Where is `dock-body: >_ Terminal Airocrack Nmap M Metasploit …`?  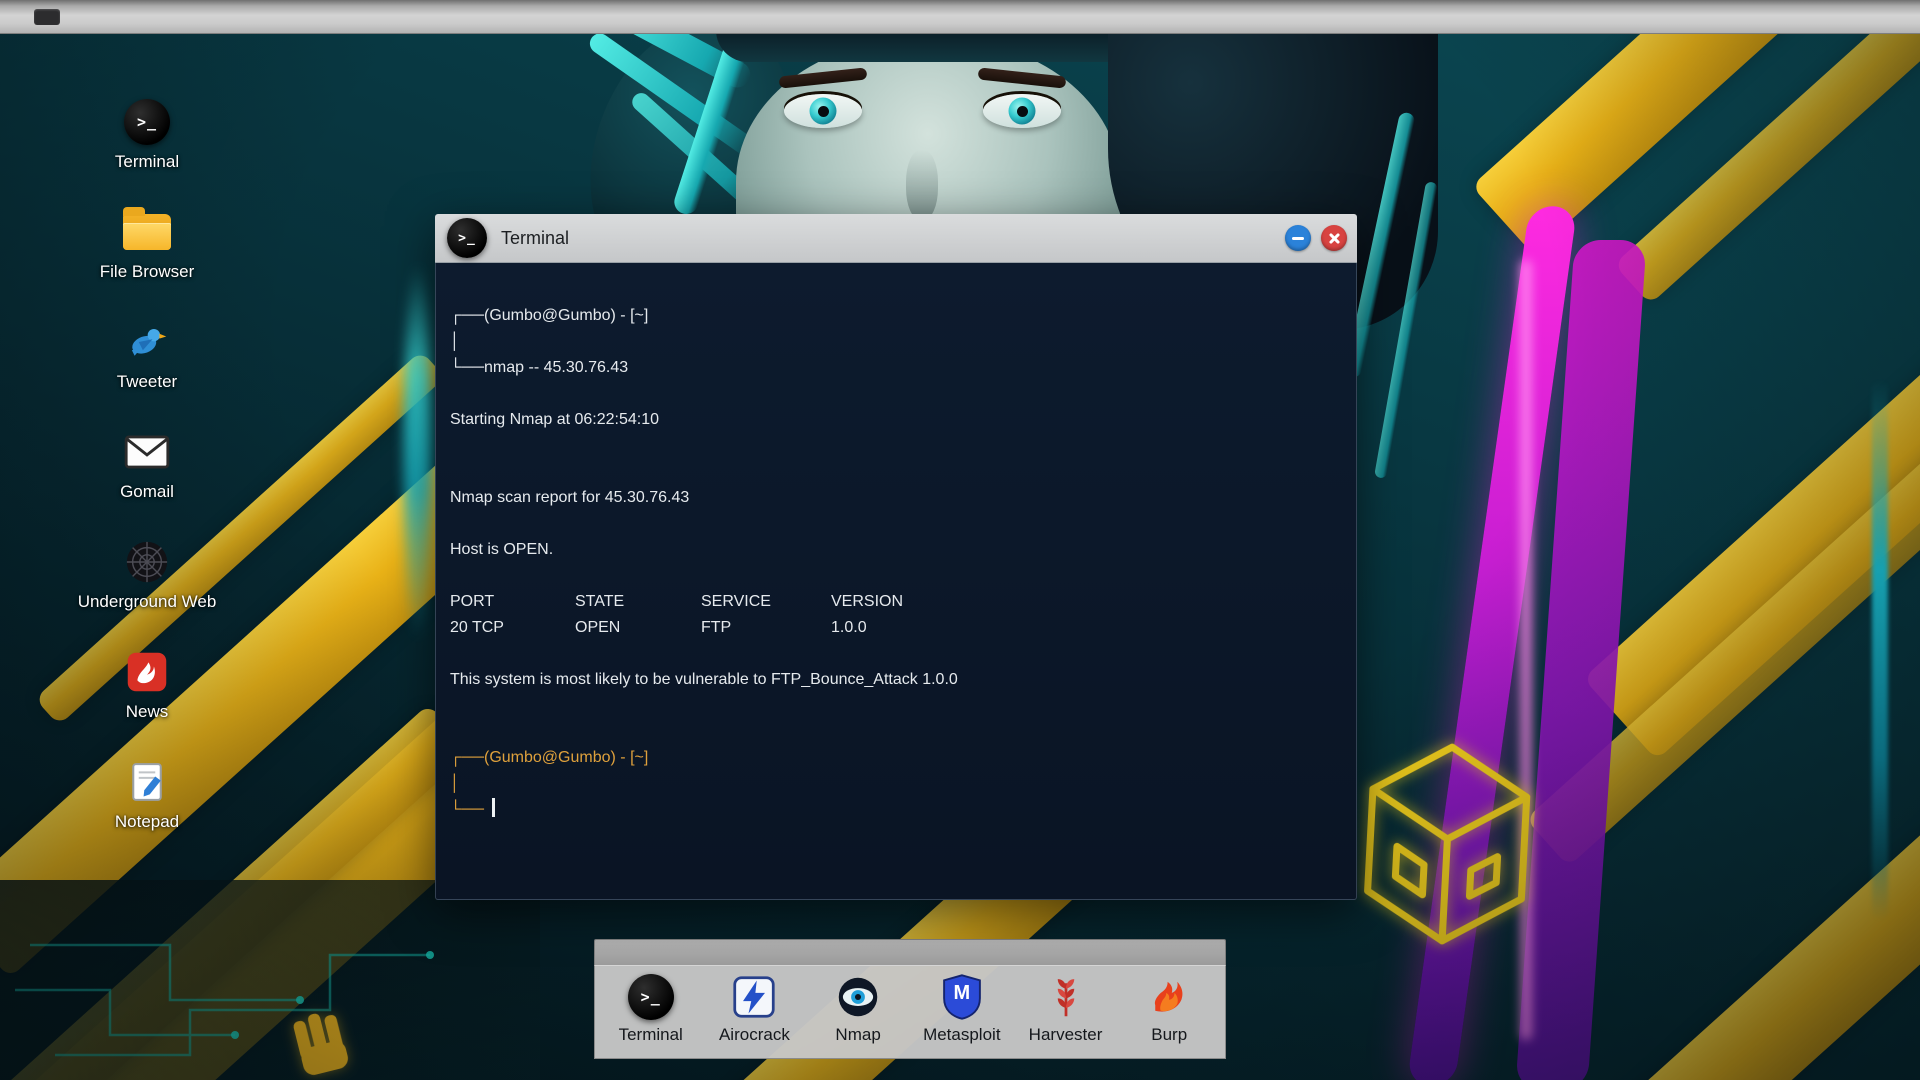 dock-body: >_ Terminal Airocrack Nmap M Metasploit … is located at coordinates (910, 1012).